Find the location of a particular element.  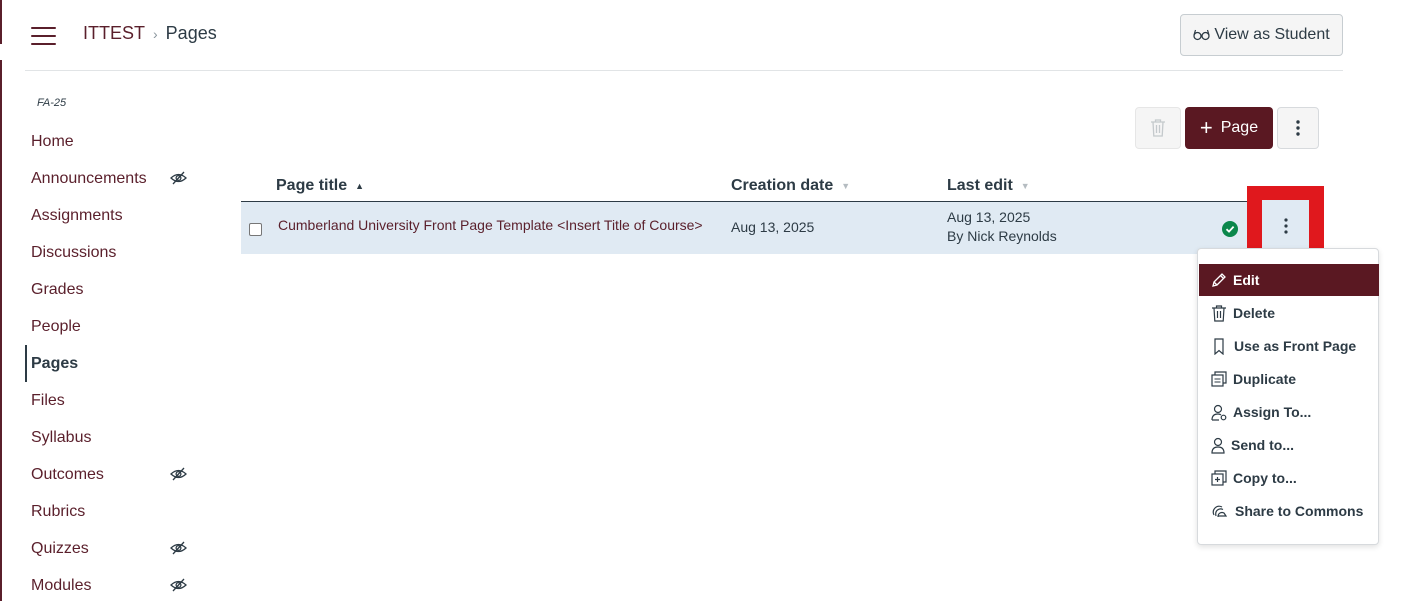

view-as-student-button: View as Student is located at coordinates (1261, 35).